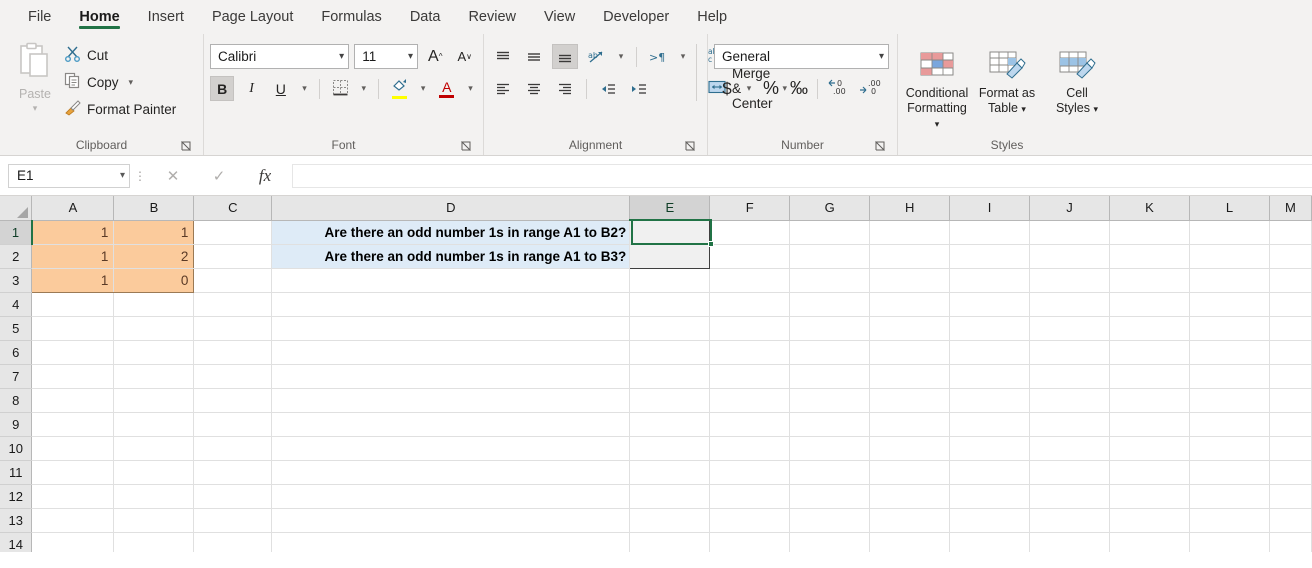 Image resolution: width=1312 pixels, height=568 pixels. I want to click on alignment-dialog-launcher, so click(691, 147).